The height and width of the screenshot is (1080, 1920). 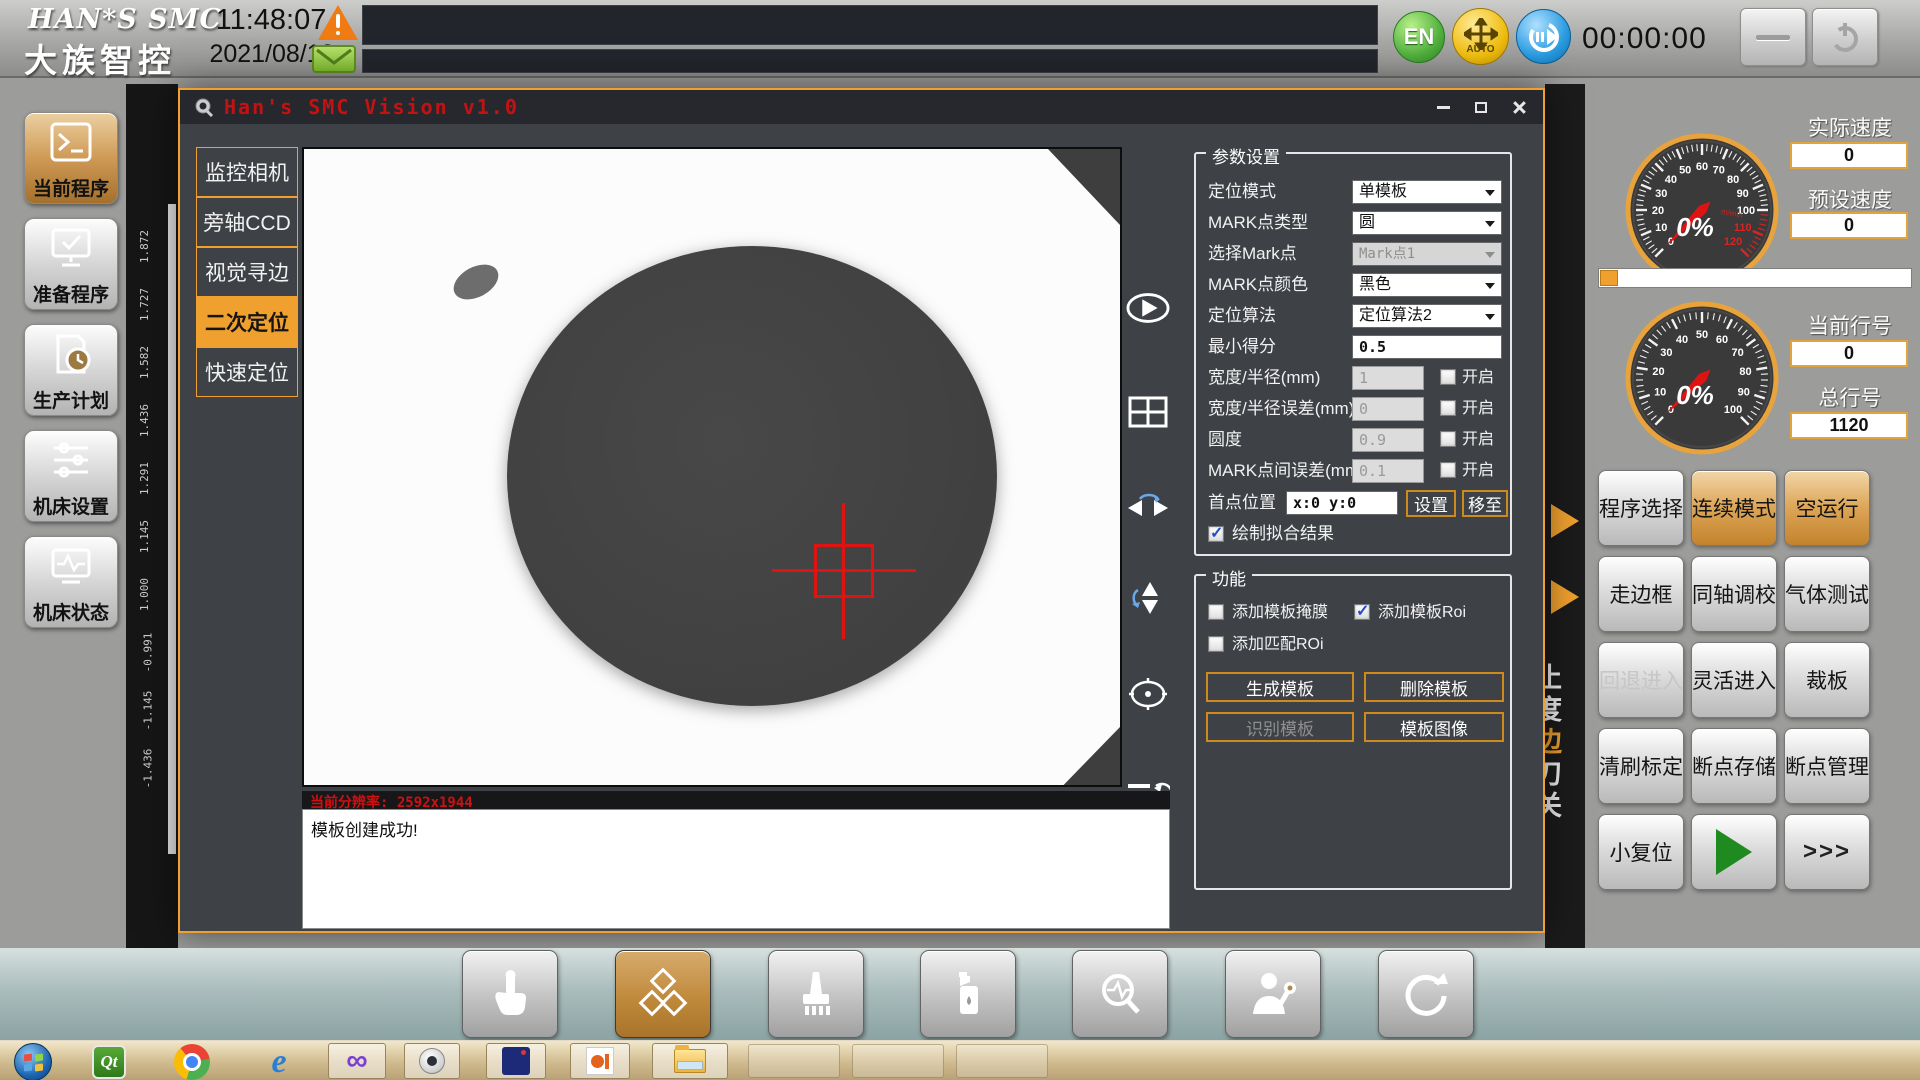 I want to click on maintenance-button, so click(x=1273, y=994).